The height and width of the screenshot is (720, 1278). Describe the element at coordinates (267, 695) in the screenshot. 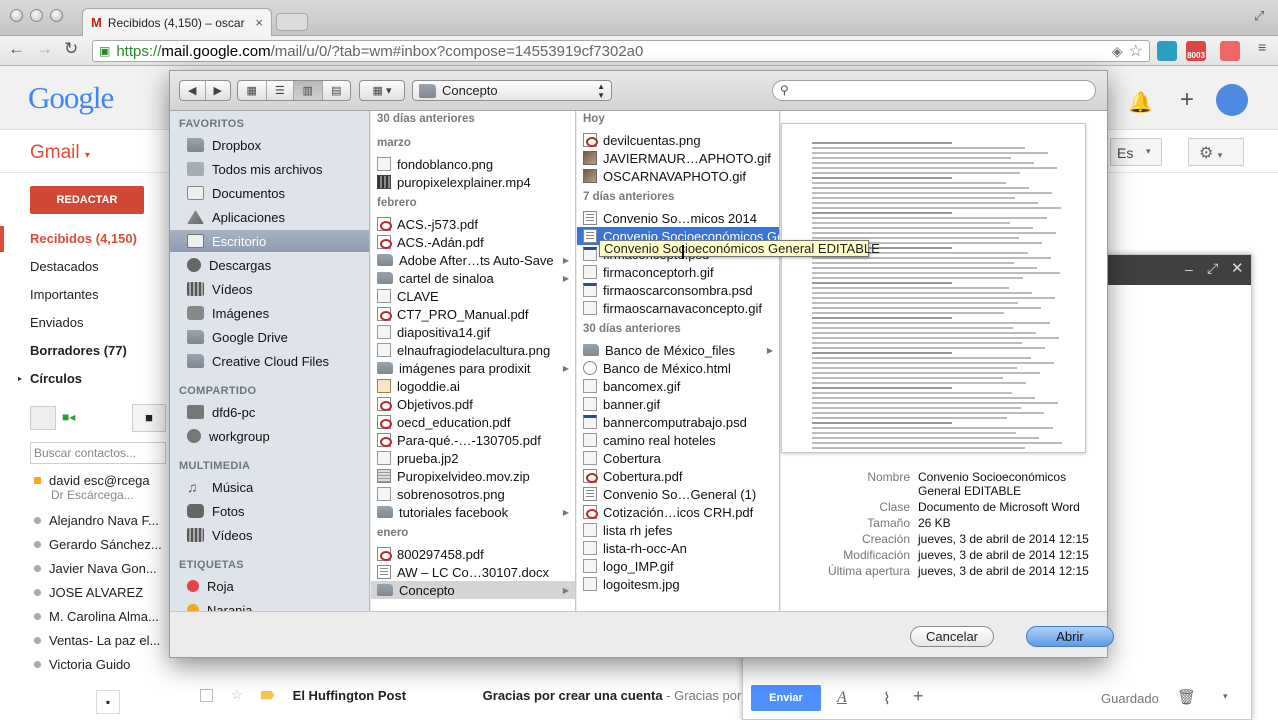

I see `important-marker-icon` at that location.